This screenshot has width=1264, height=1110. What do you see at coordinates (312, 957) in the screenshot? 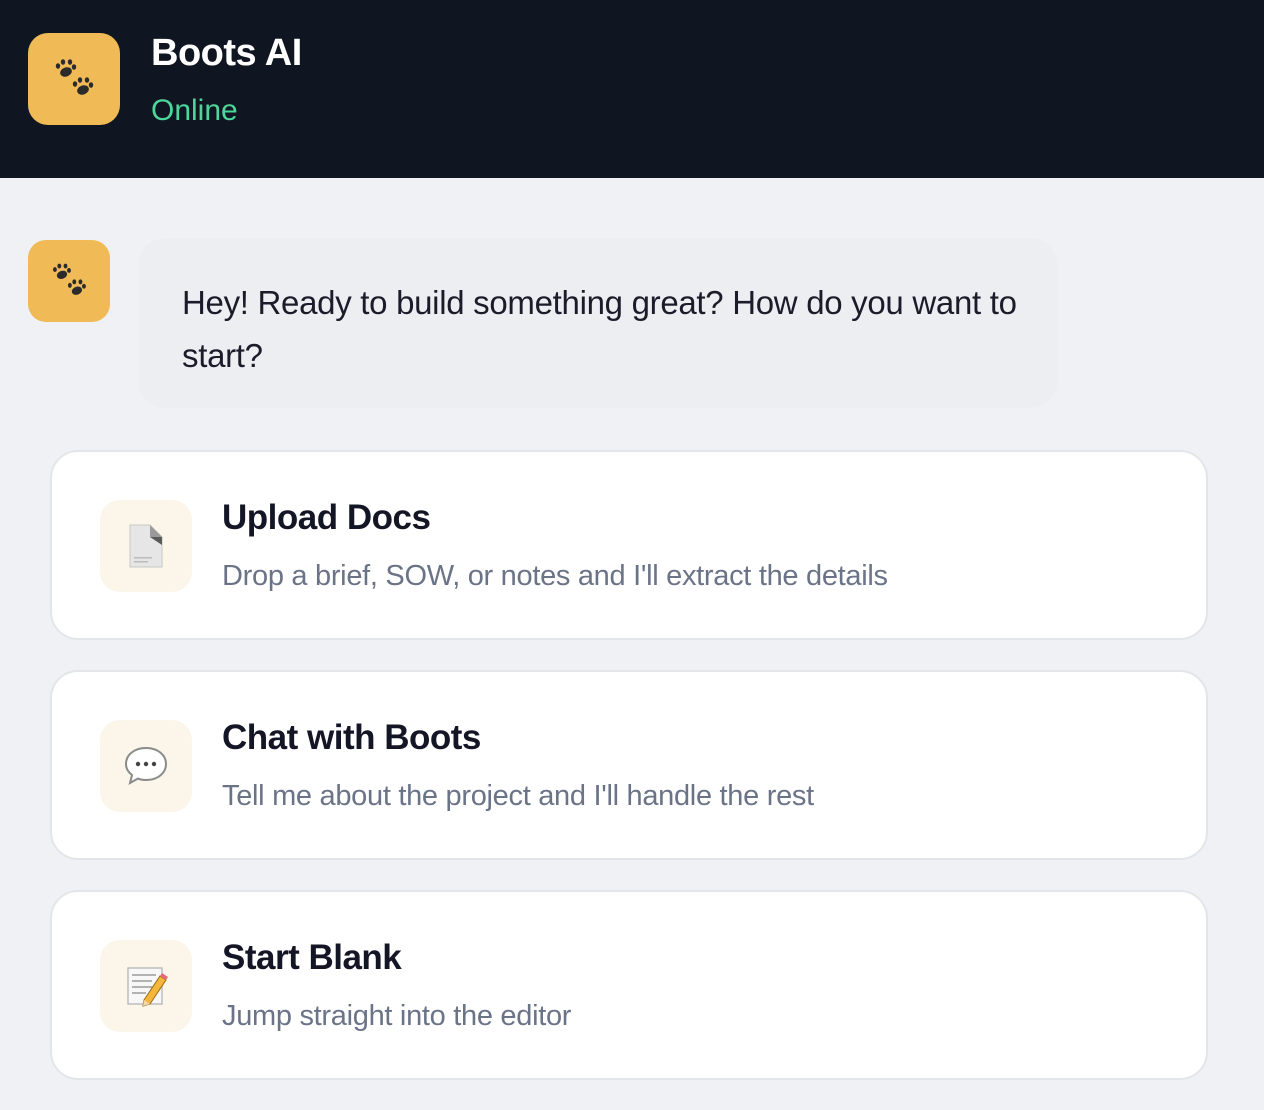
I see `option-title: Start Blank` at bounding box center [312, 957].